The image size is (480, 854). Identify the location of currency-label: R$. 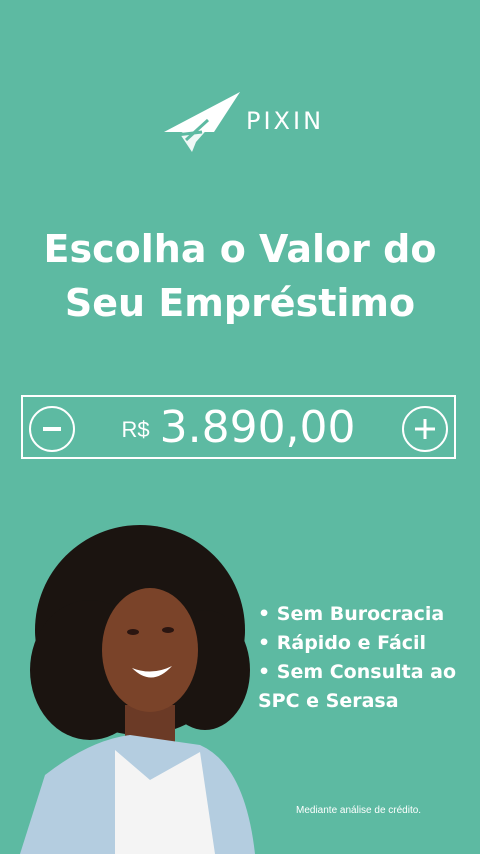
(135, 429).